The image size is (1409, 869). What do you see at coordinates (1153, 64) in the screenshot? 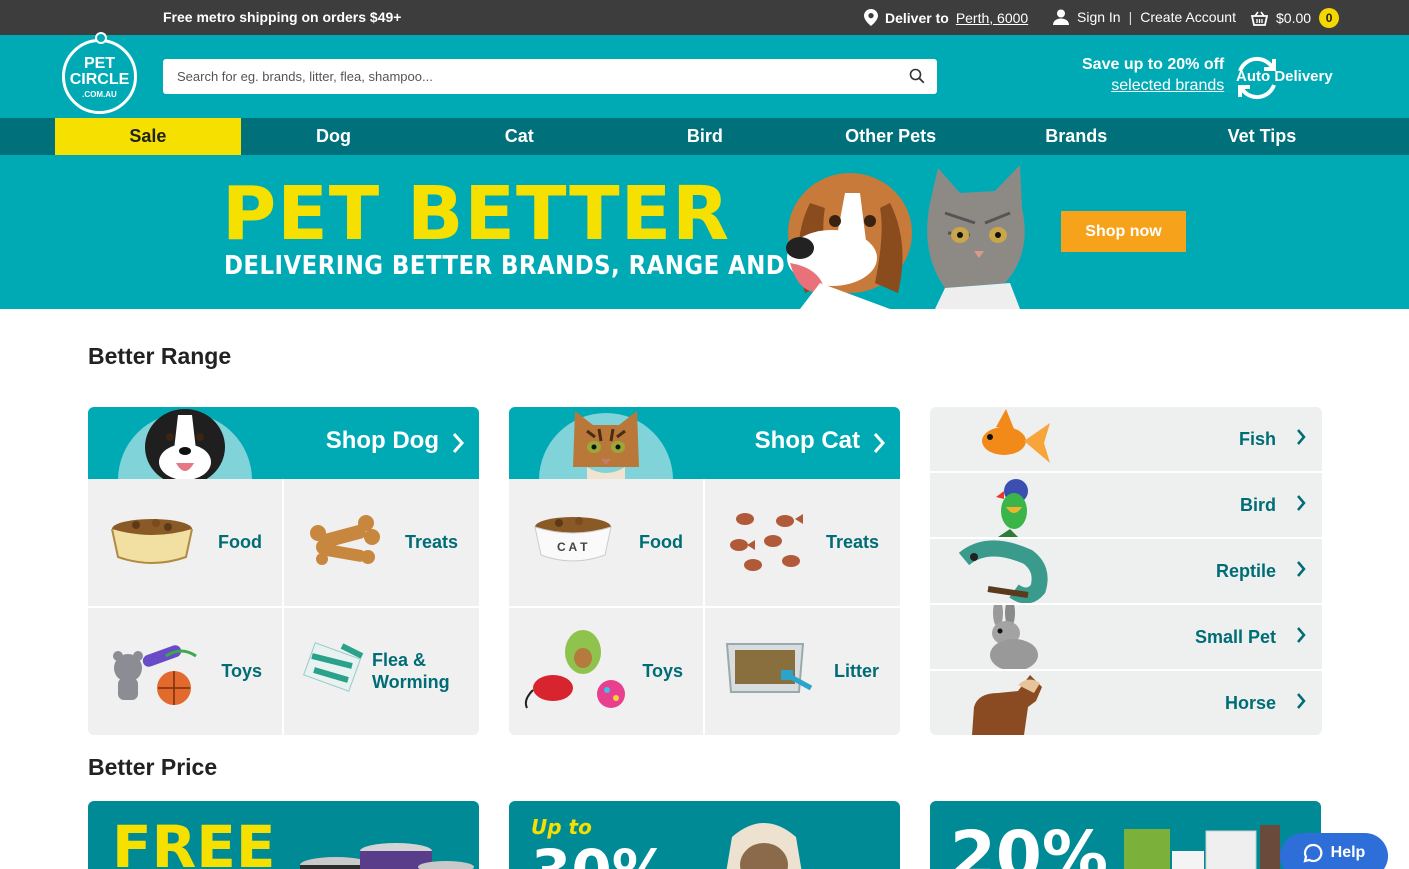
I see `autodelivery-text: Save up to 20% off` at bounding box center [1153, 64].